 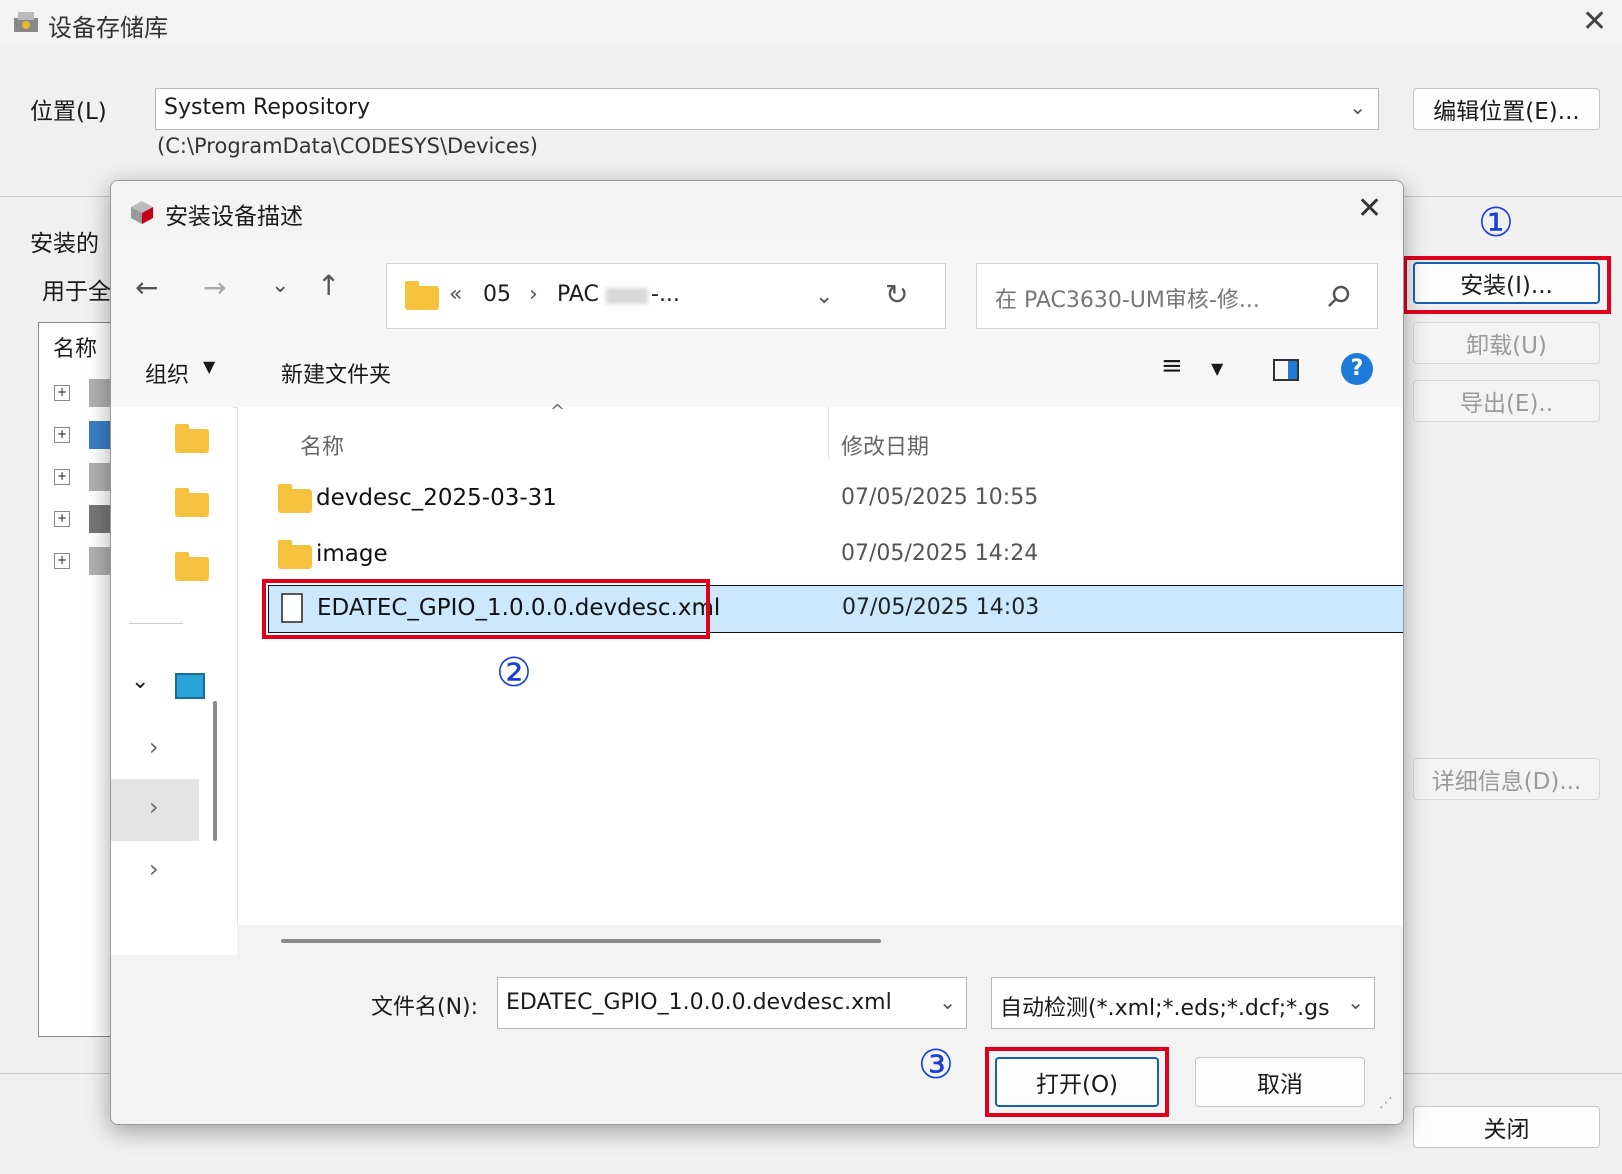 What do you see at coordinates (234, 217) in the screenshot?
I see `dialog-title: 安装设备描述` at bounding box center [234, 217].